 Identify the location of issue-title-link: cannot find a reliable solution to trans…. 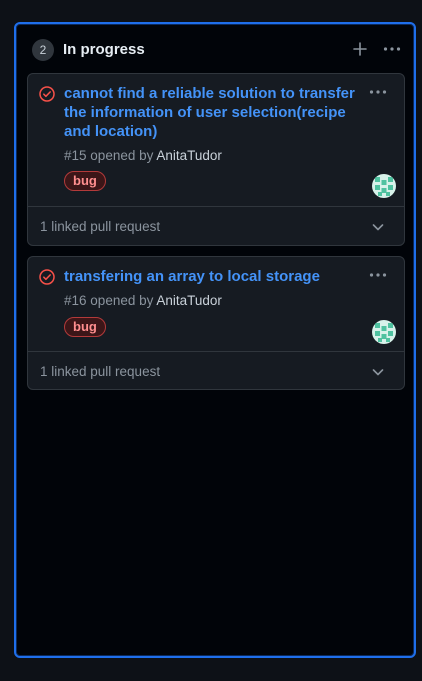
(214, 112).